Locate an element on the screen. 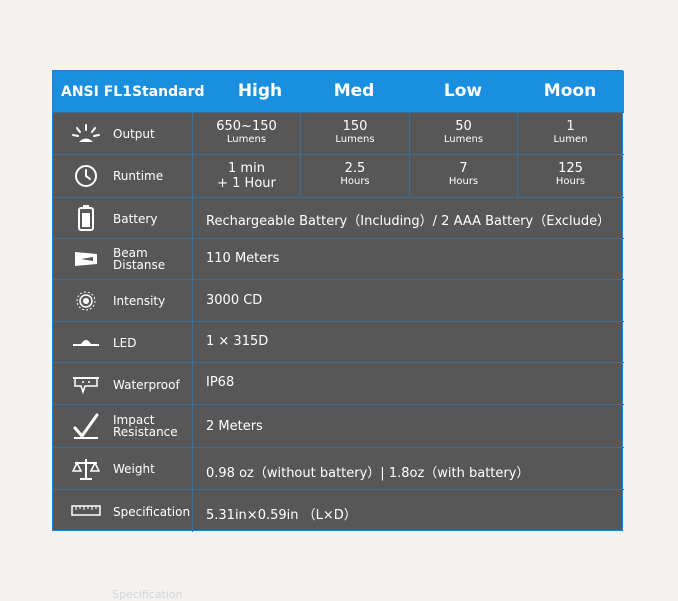 This screenshot has width=678, height=601. row-intensity: Intensity 3000 CD is located at coordinates (338, 300).